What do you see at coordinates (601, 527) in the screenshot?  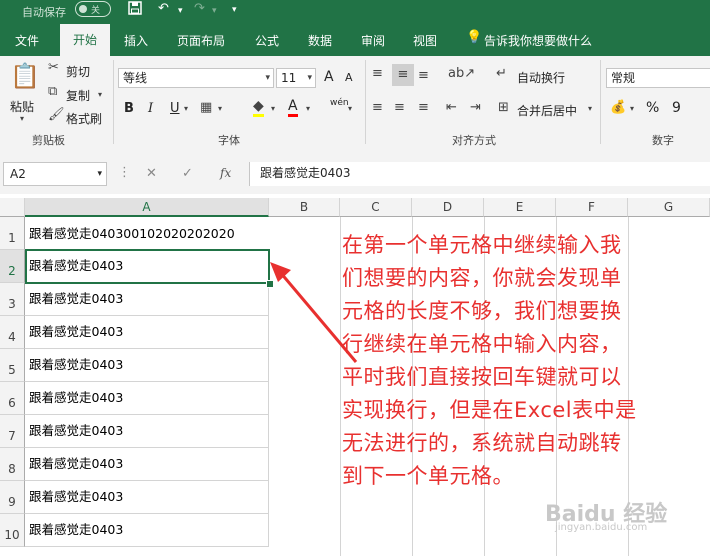 I see `watermark-url: jingyan.baidu.com` at bounding box center [601, 527].